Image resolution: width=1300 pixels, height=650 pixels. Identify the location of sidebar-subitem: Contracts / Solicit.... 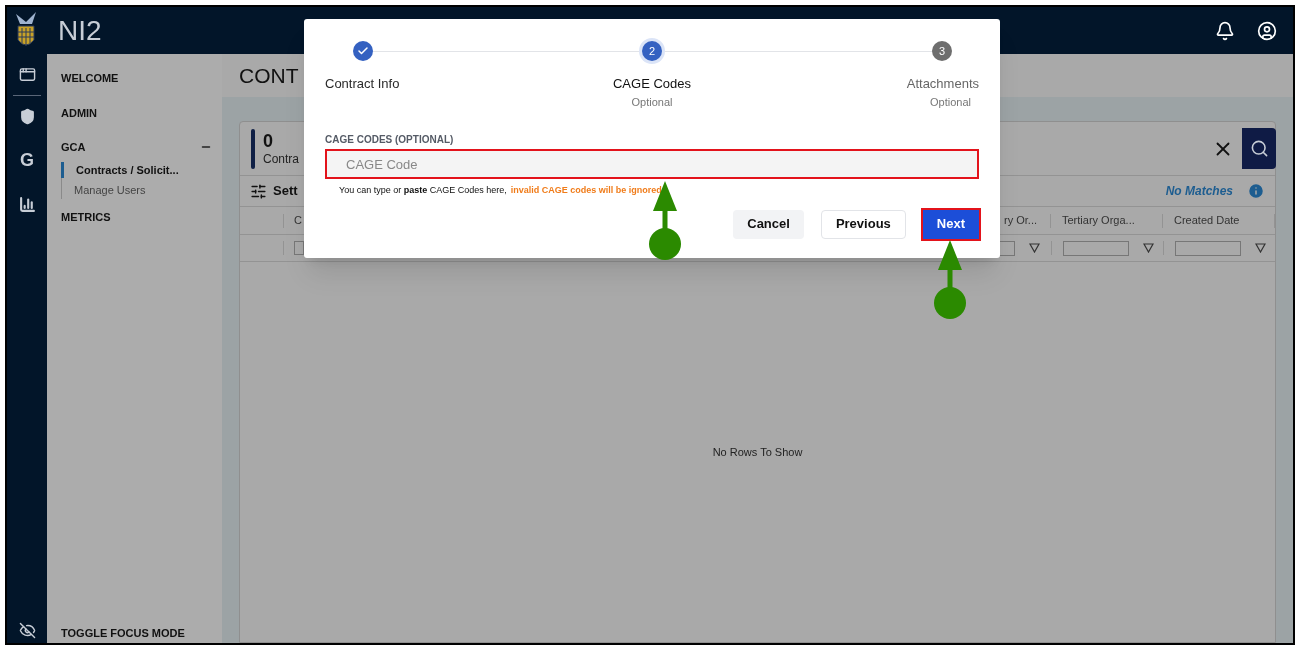
(136, 169).